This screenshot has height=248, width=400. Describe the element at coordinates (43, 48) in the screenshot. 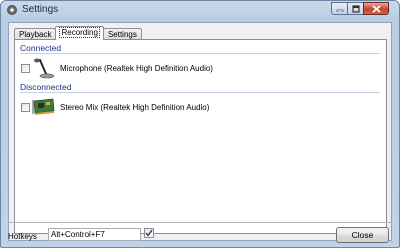

I see `group-header-connected-label: Connected` at that location.